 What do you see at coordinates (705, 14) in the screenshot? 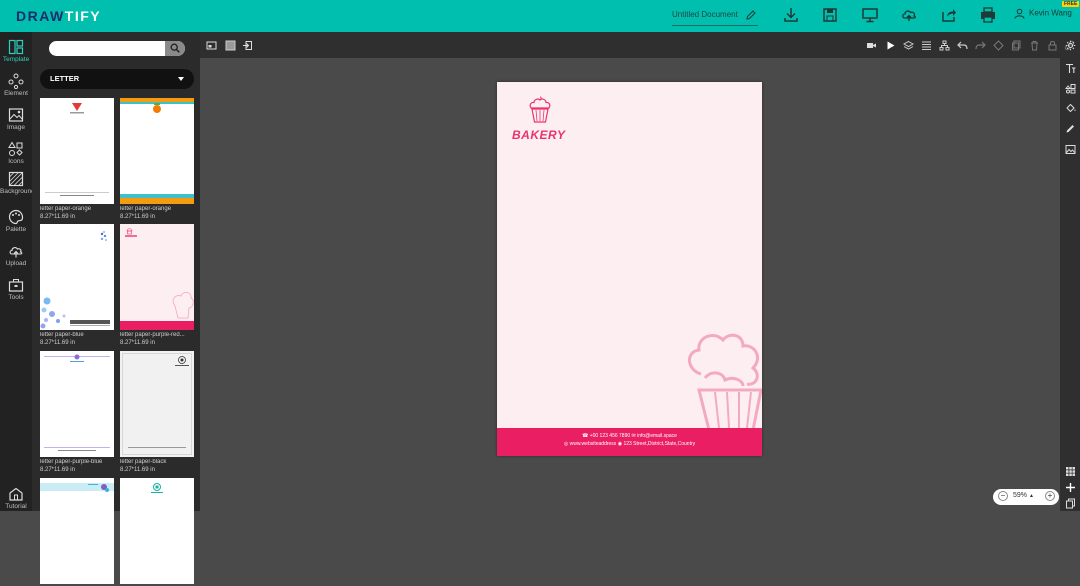
I see `document-title: Untitled Document` at bounding box center [705, 14].